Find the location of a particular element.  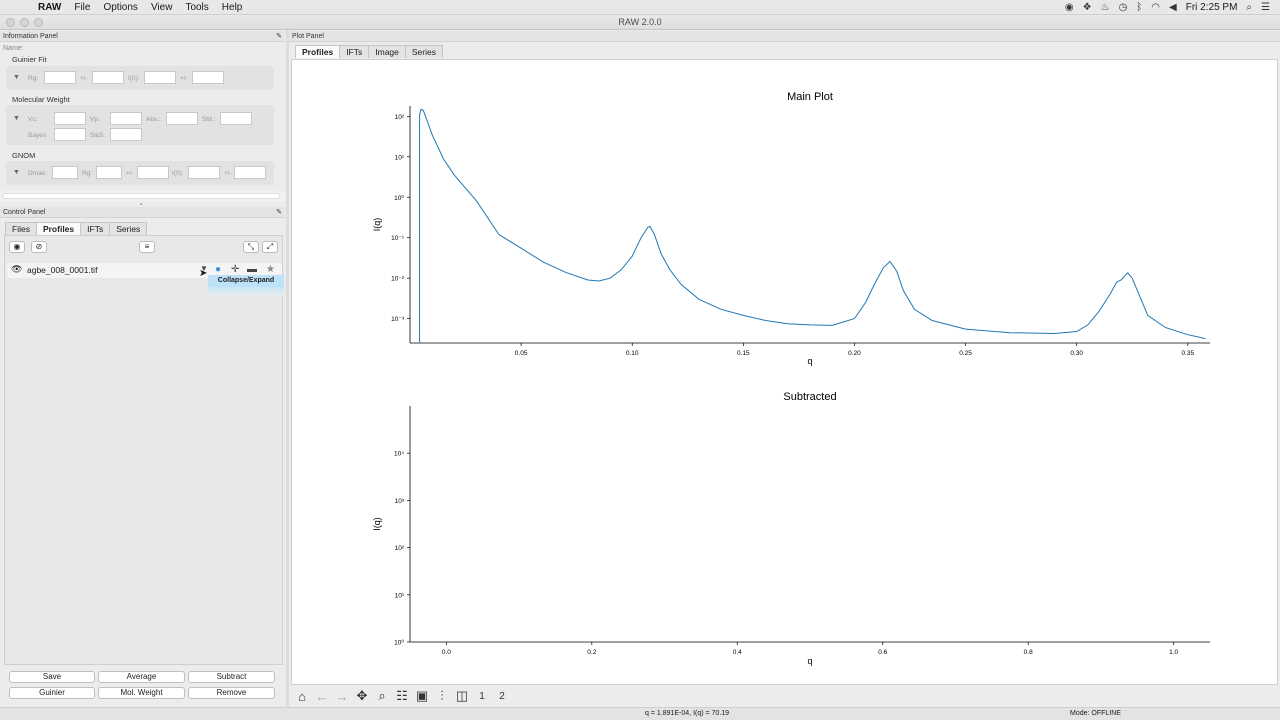

bayes-field is located at coordinates (70, 134).